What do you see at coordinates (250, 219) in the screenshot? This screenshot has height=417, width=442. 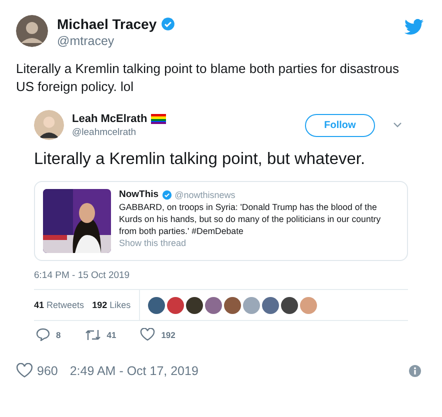 I see `quoted-tweet-text: GABBARD, on troops in Syria: 'Donald Trump has the blood of the Kurds on his hands, but so do many of the politicians in our country from both parties.' #DemDebate` at bounding box center [250, 219].